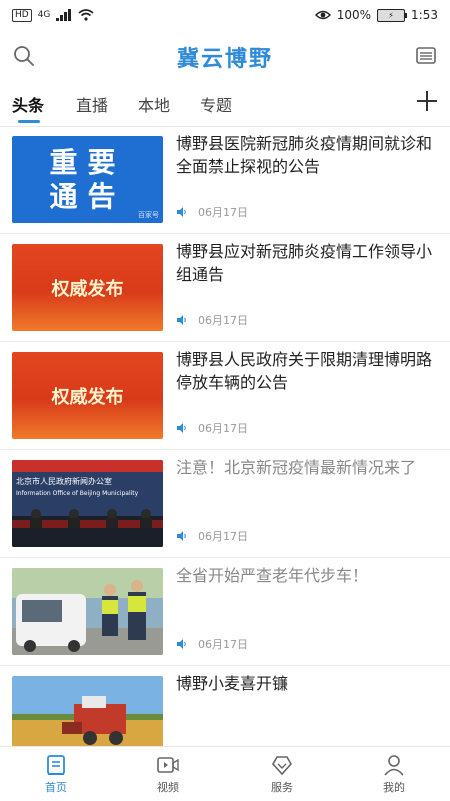 The height and width of the screenshot is (801, 450). I want to click on signal-icon, so click(64, 15).